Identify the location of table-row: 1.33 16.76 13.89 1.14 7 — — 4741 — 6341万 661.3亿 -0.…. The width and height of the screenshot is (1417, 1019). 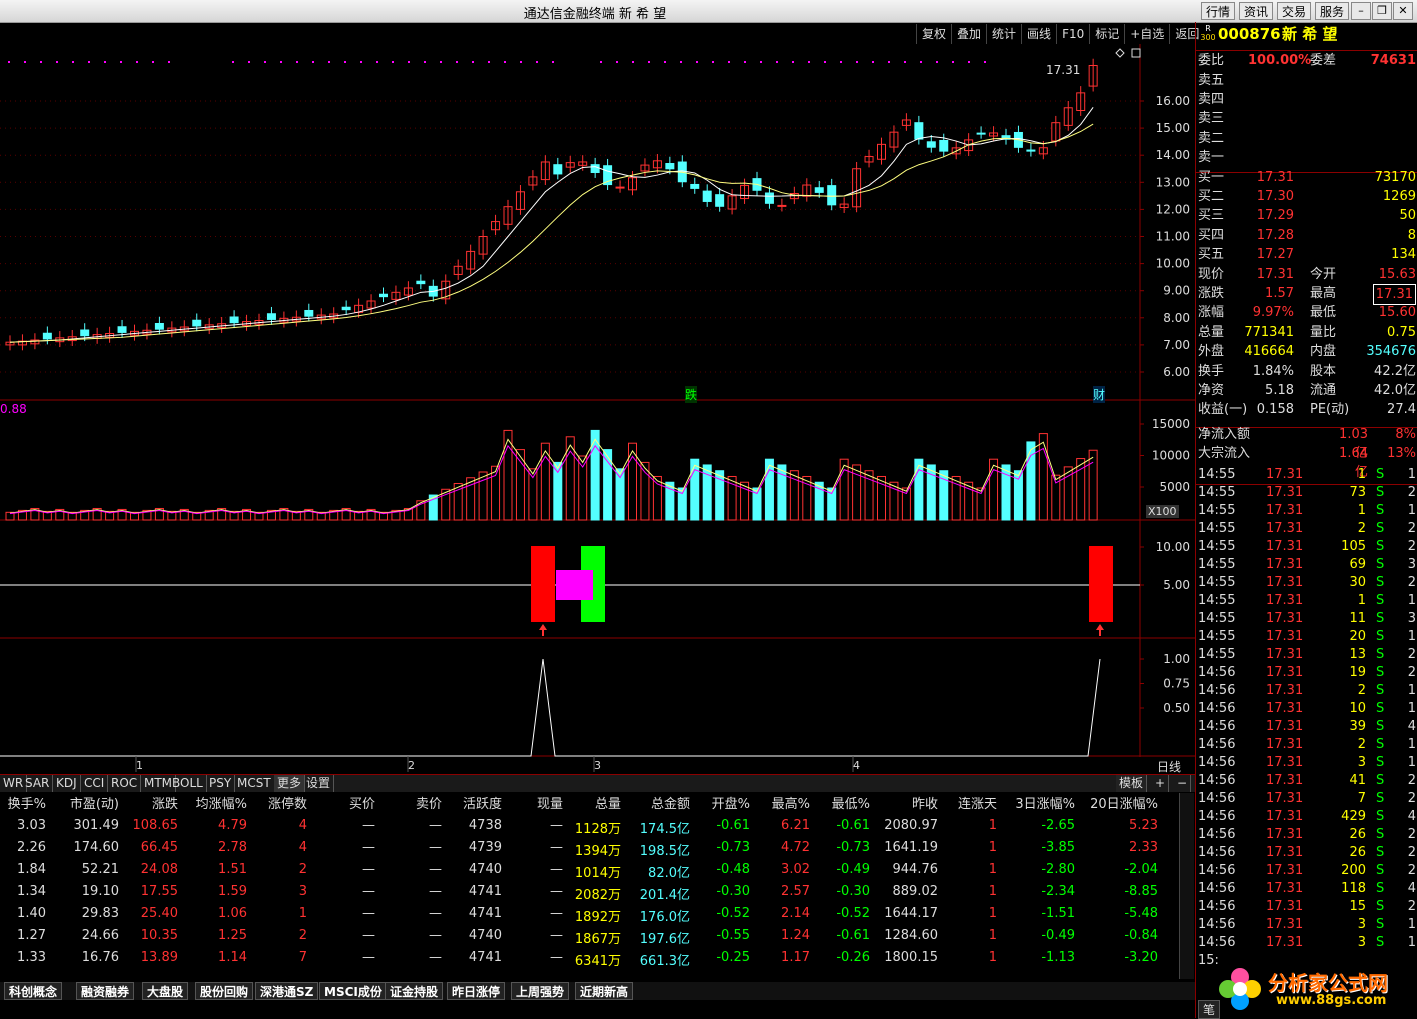
(585, 958).